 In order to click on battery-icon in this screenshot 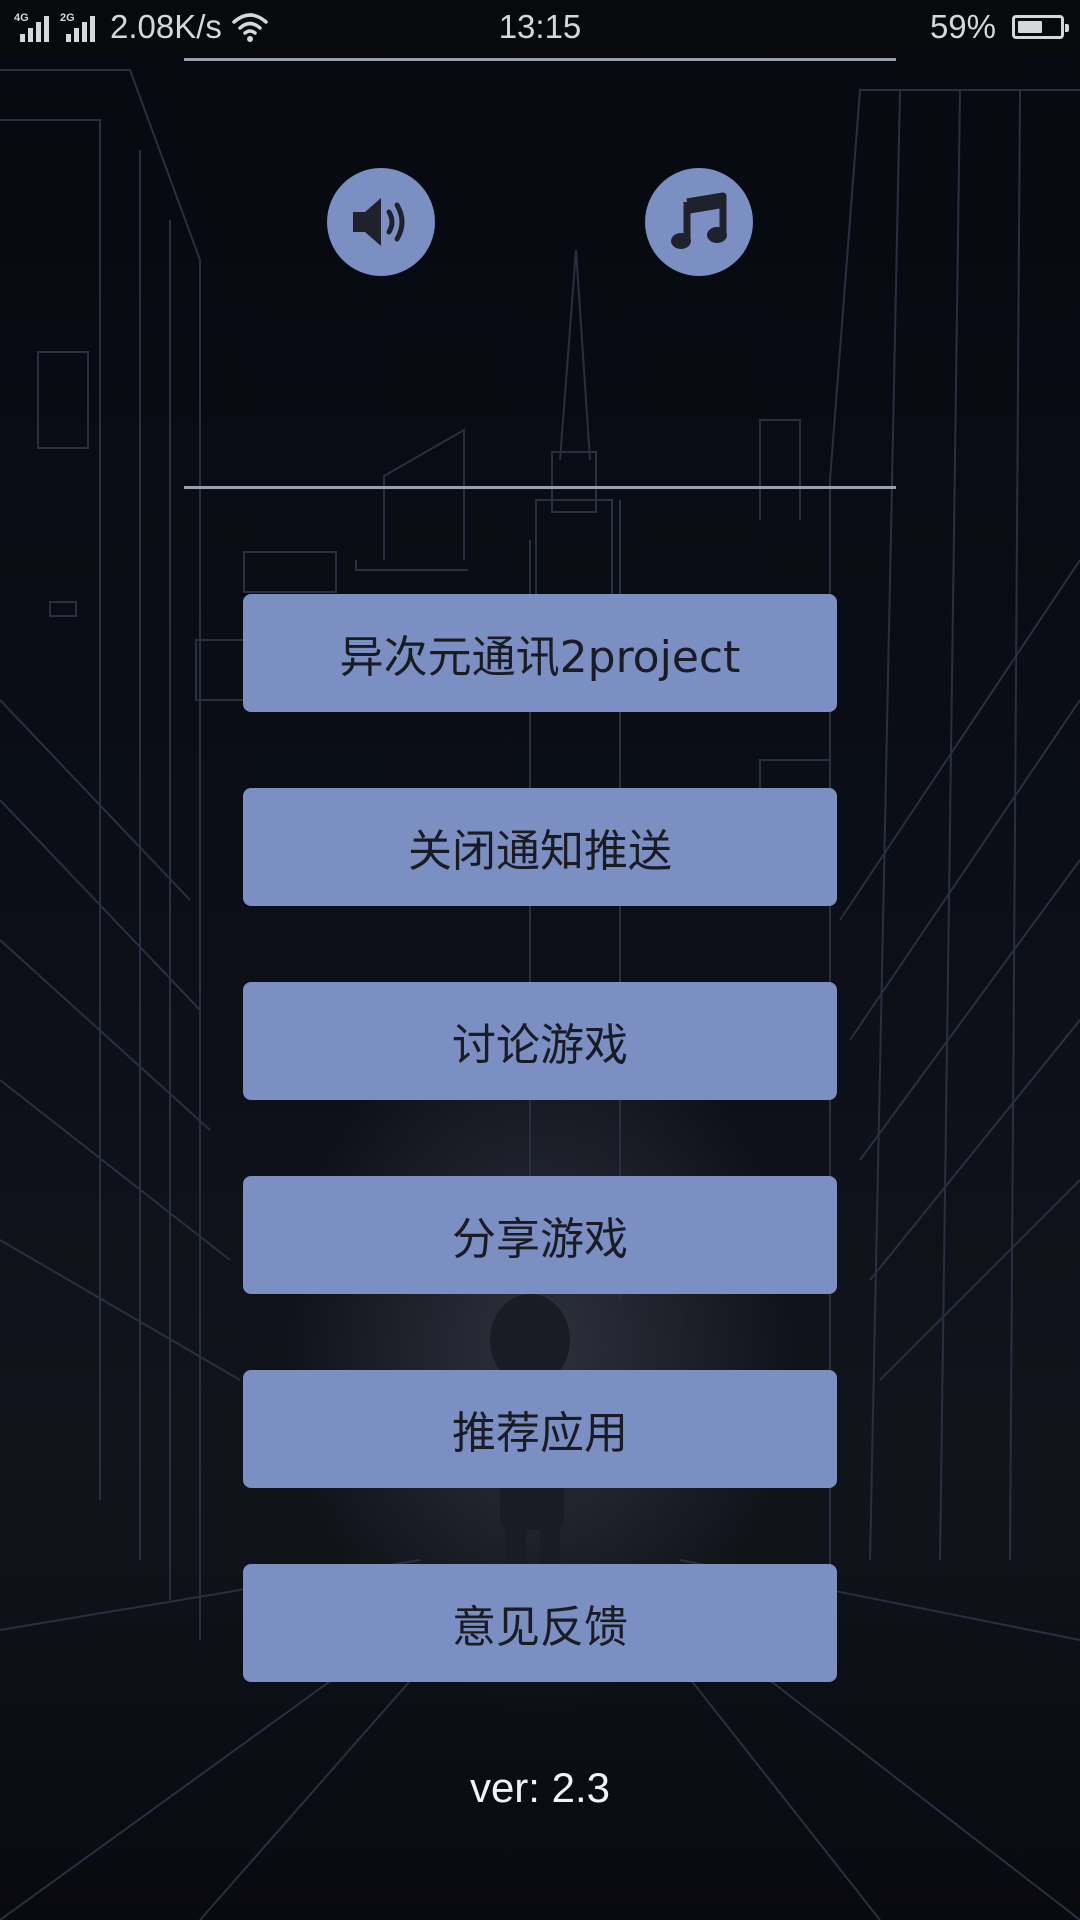, I will do `click(1040, 27)`.